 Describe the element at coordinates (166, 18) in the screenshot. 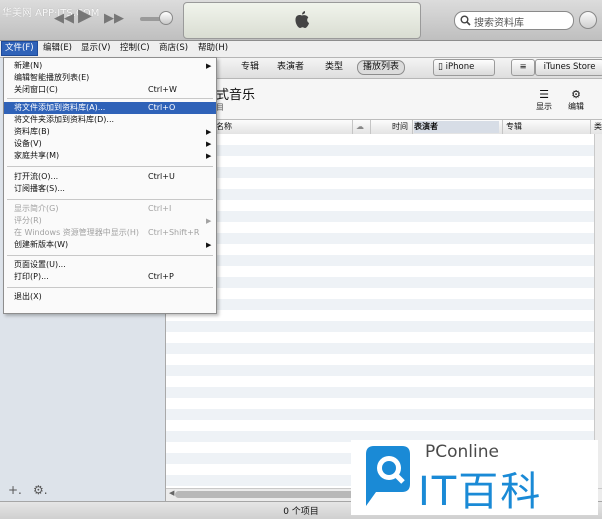

I see `volume-knob` at that location.